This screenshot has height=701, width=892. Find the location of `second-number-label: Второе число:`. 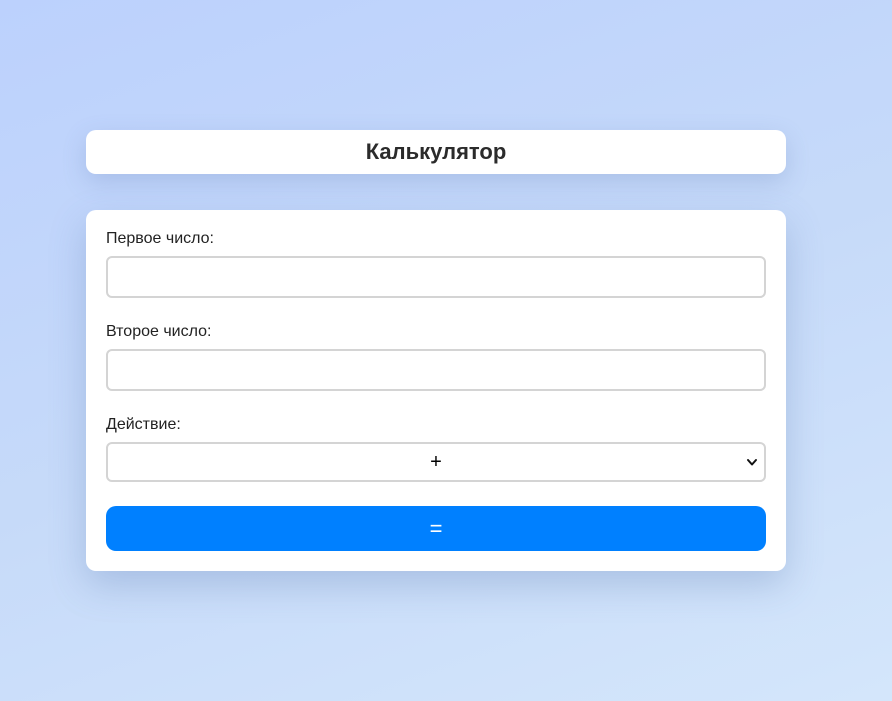

second-number-label: Второе число: is located at coordinates (159, 331).